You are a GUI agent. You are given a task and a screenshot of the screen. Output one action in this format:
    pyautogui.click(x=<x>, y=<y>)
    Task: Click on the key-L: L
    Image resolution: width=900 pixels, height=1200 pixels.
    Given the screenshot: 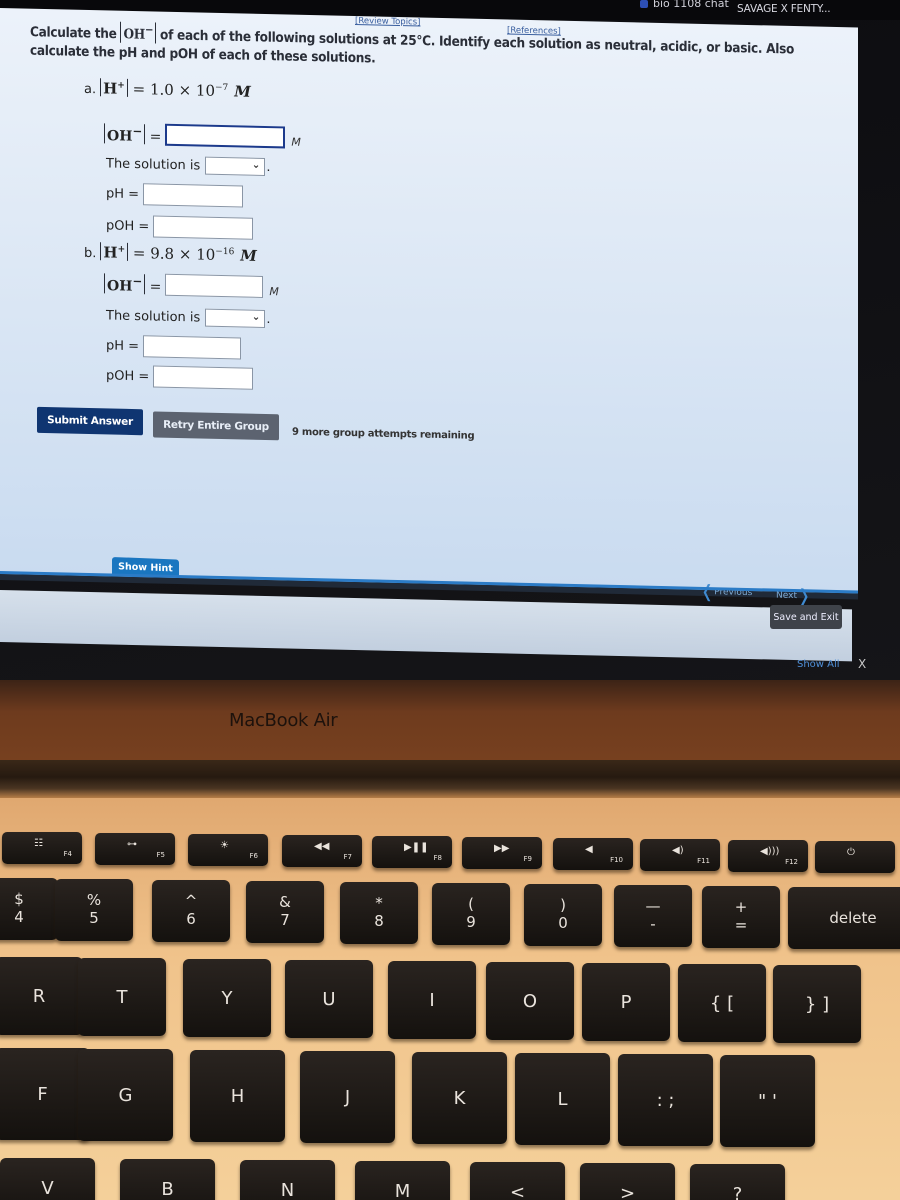 What is the action you would take?
    pyautogui.click(x=562, y=1099)
    